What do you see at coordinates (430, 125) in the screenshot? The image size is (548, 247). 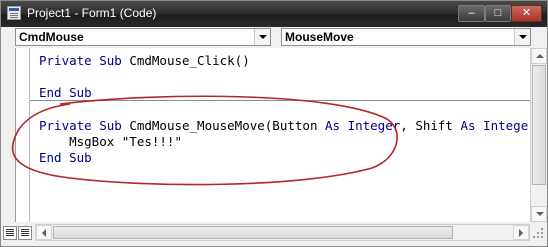 I see `code-text-span: , Shift` at bounding box center [430, 125].